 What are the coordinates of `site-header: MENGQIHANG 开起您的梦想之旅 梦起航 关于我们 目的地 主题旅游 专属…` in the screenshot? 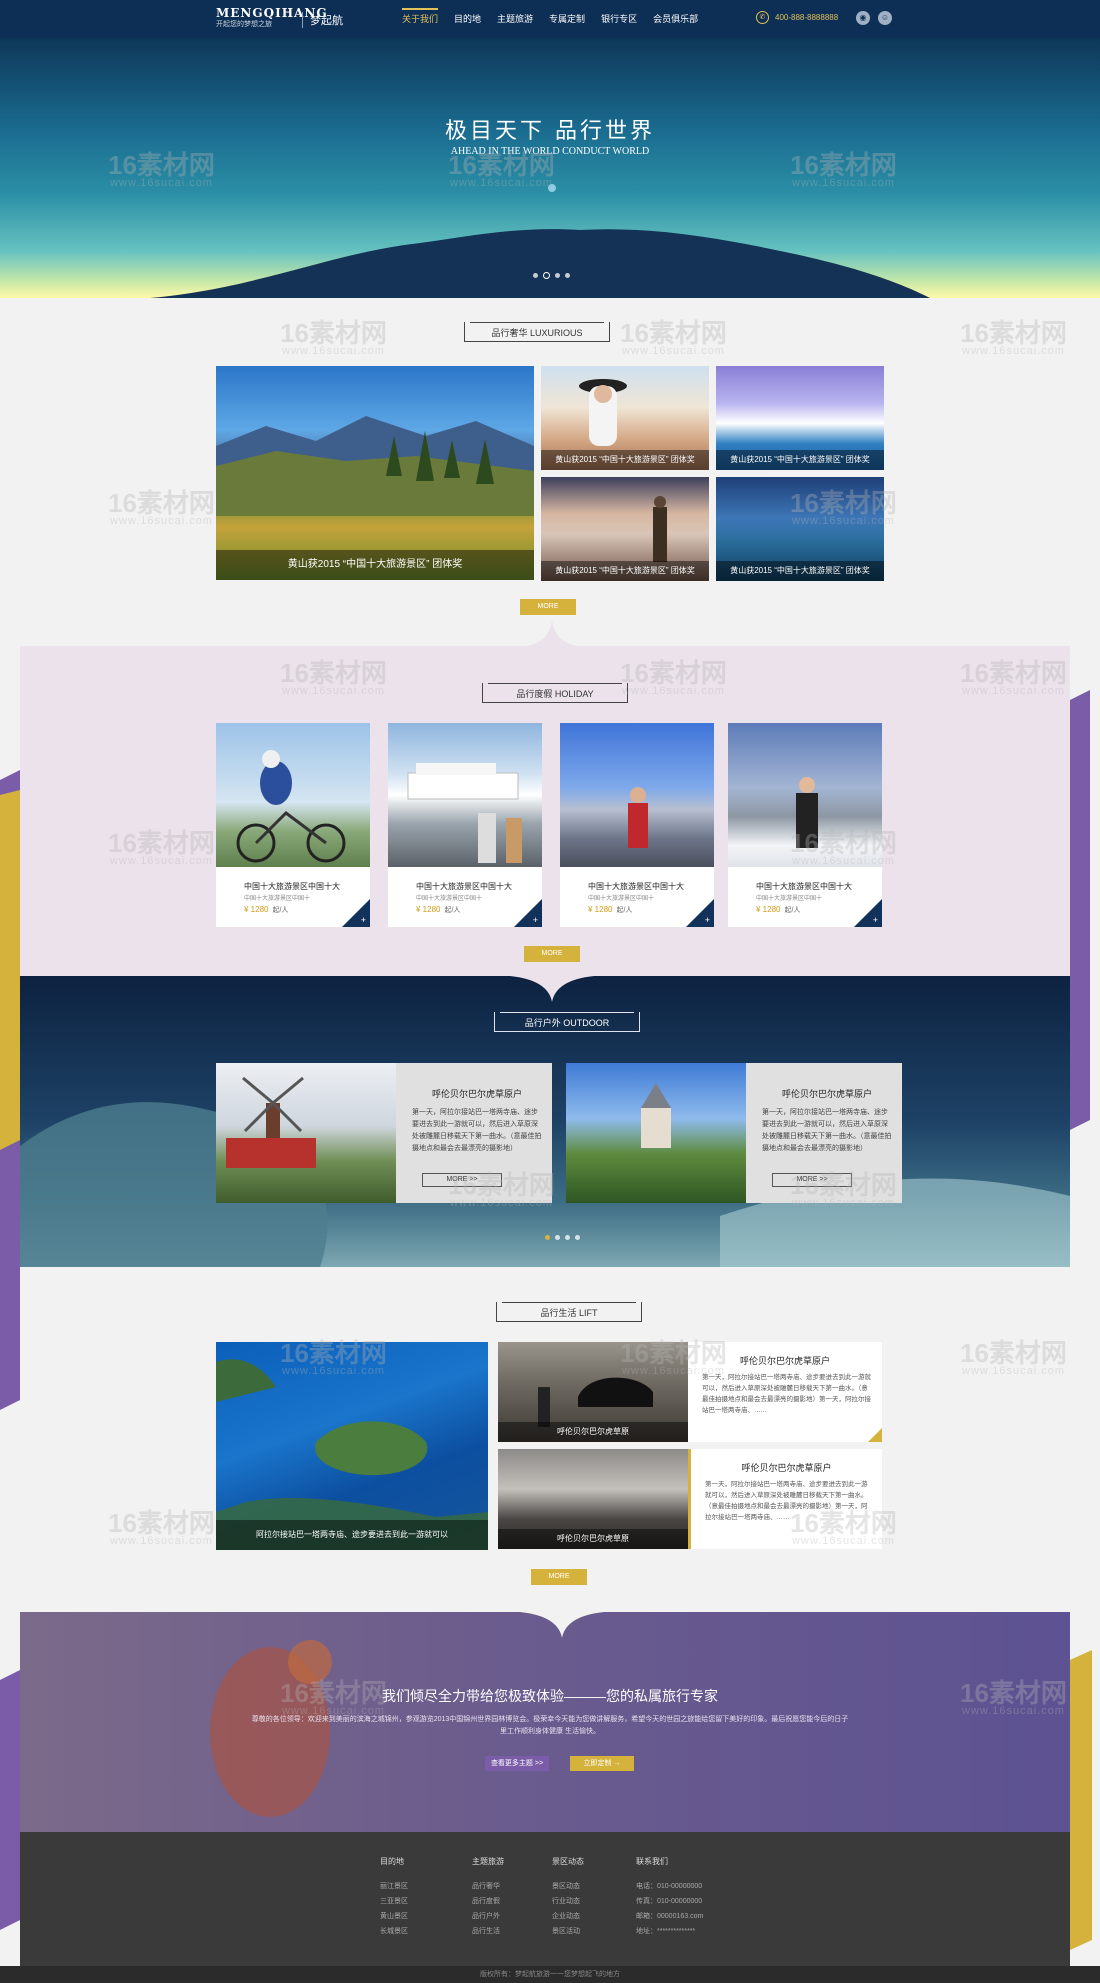 It's located at (550, 19).